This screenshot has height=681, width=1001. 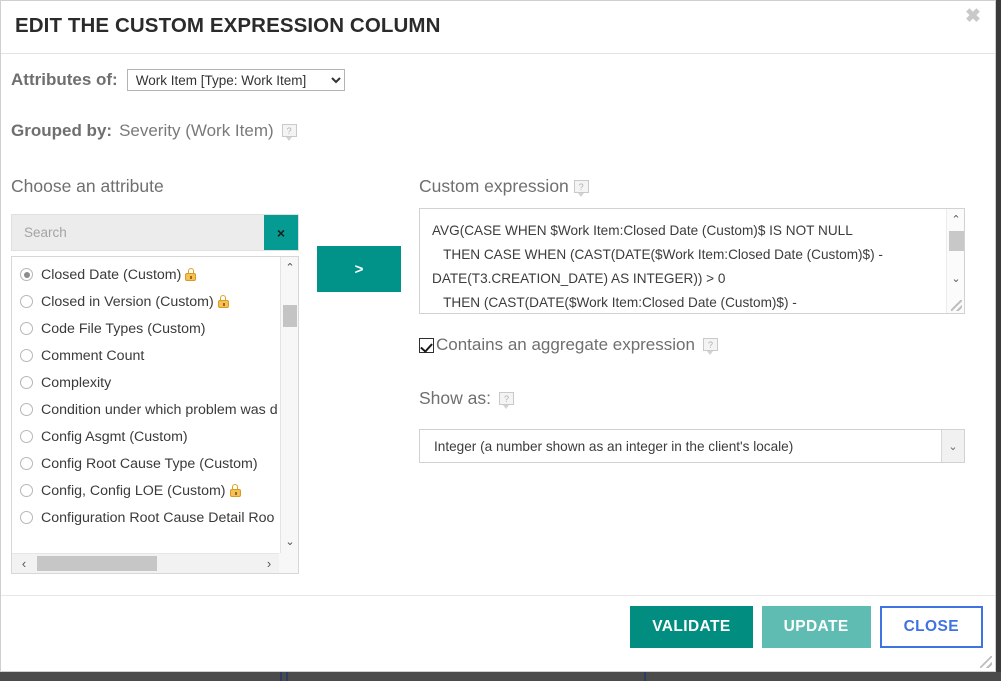 I want to click on help-icon-aggregate: ?, so click(x=710, y=346).